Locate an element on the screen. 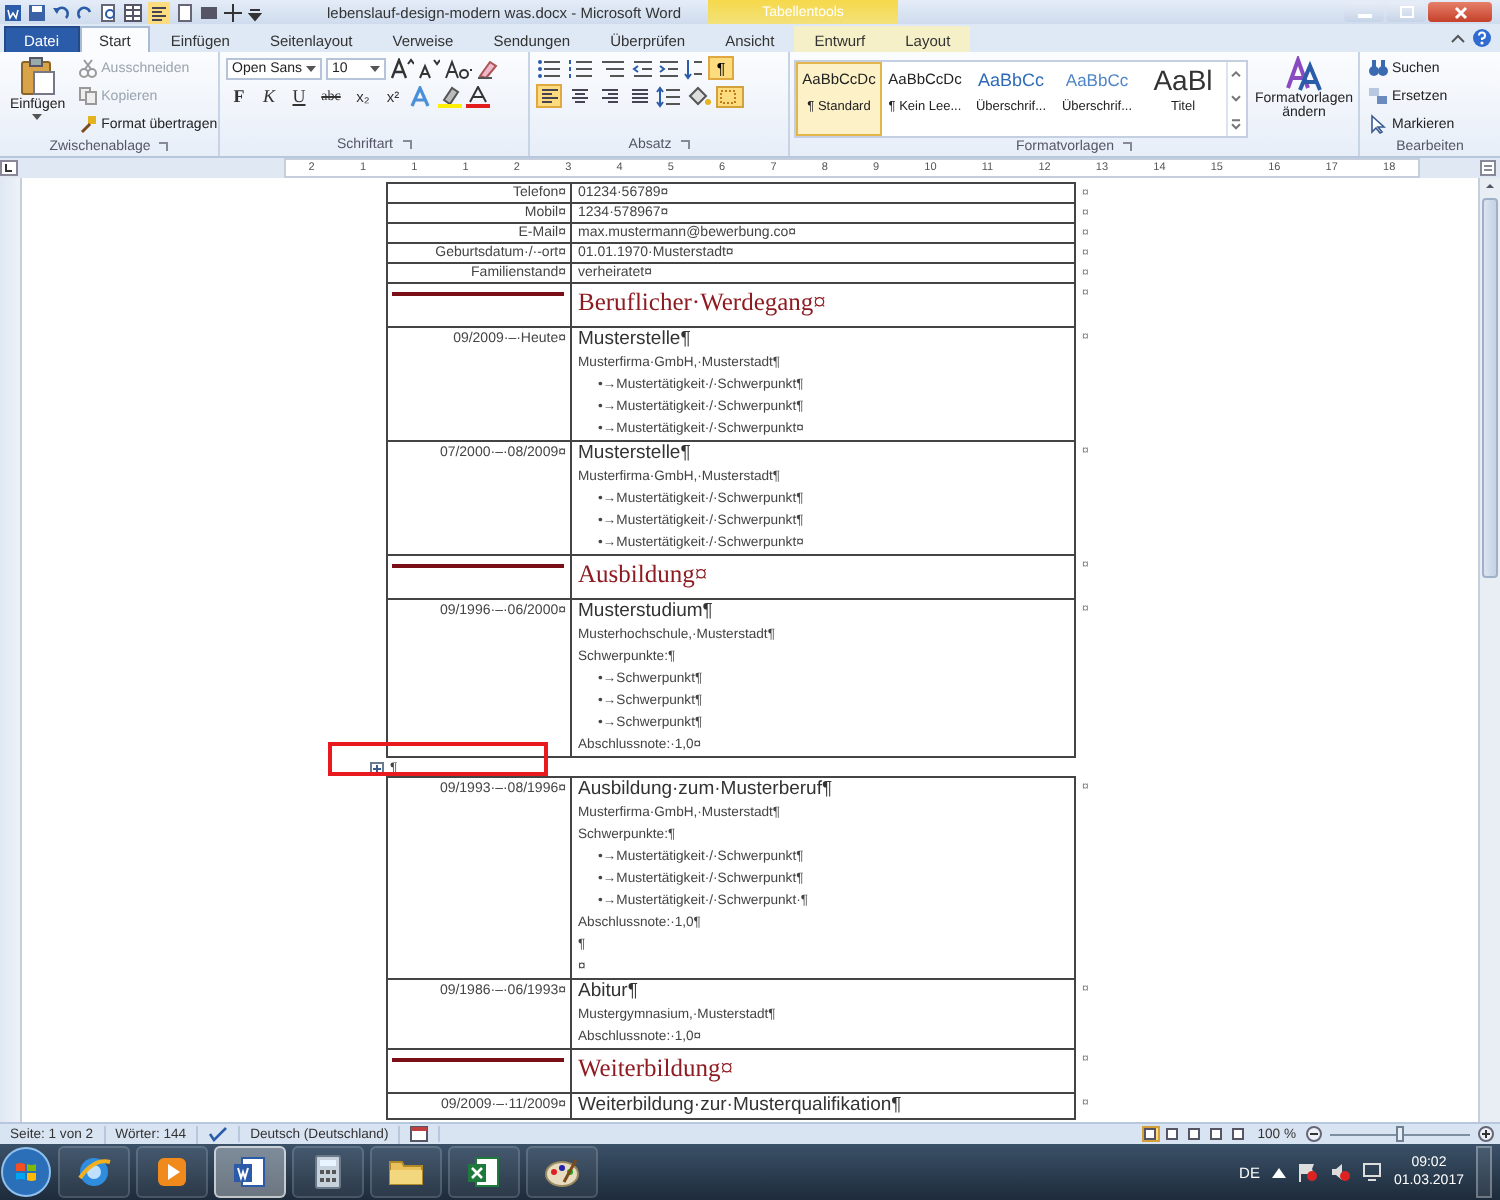 This screenshot has height=1200, width=1500. proofing-icon is located at coordinates (218, 1134).